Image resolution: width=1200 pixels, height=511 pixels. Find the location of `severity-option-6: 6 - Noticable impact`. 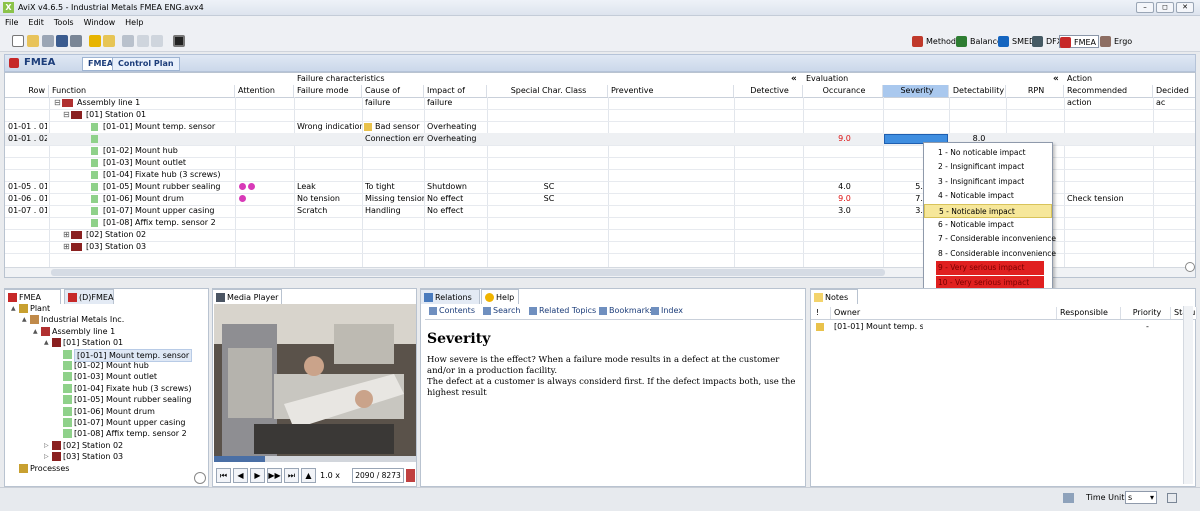

severity-option-6: 6 - Noticable impact is located at coordinates (988, 225).